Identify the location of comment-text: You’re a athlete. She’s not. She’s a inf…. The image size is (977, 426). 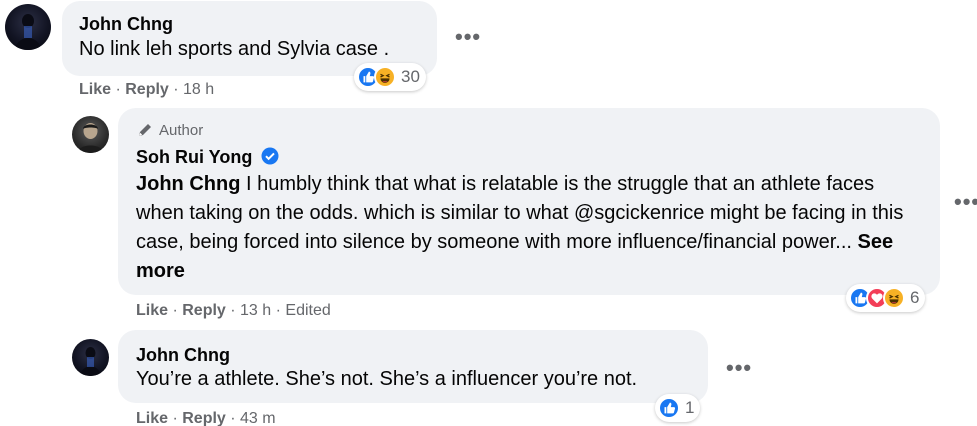
(387, 379).